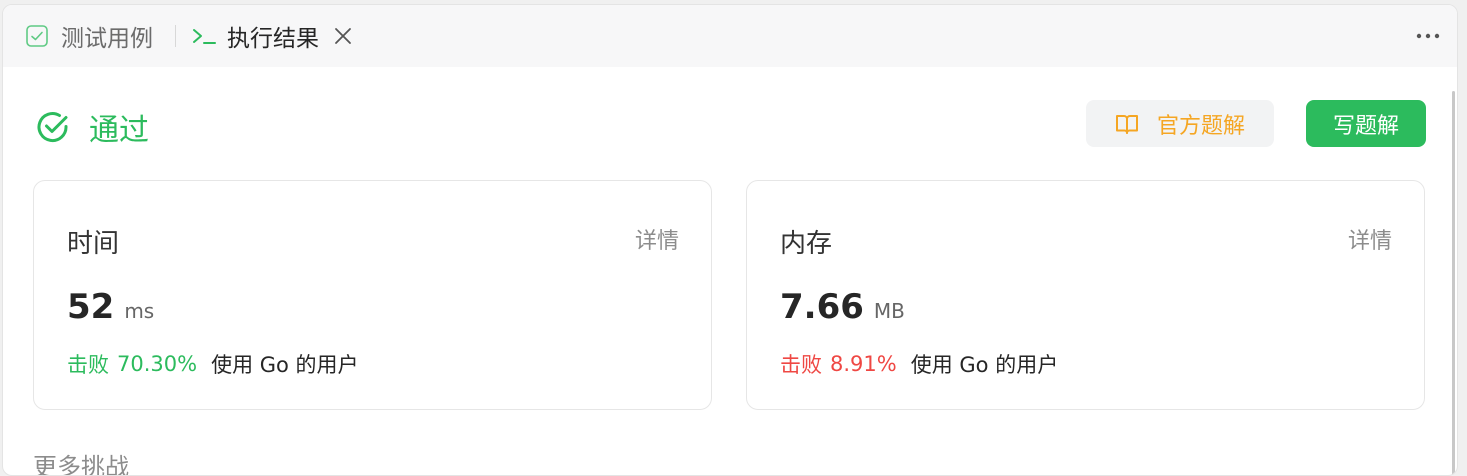 Image resolution: width=1467 pixels, height=476 pixels. What do you see at coordinates (889, 311) in the screenshot?
I see `memory-unit: MB` at bounding box center [889, 311].